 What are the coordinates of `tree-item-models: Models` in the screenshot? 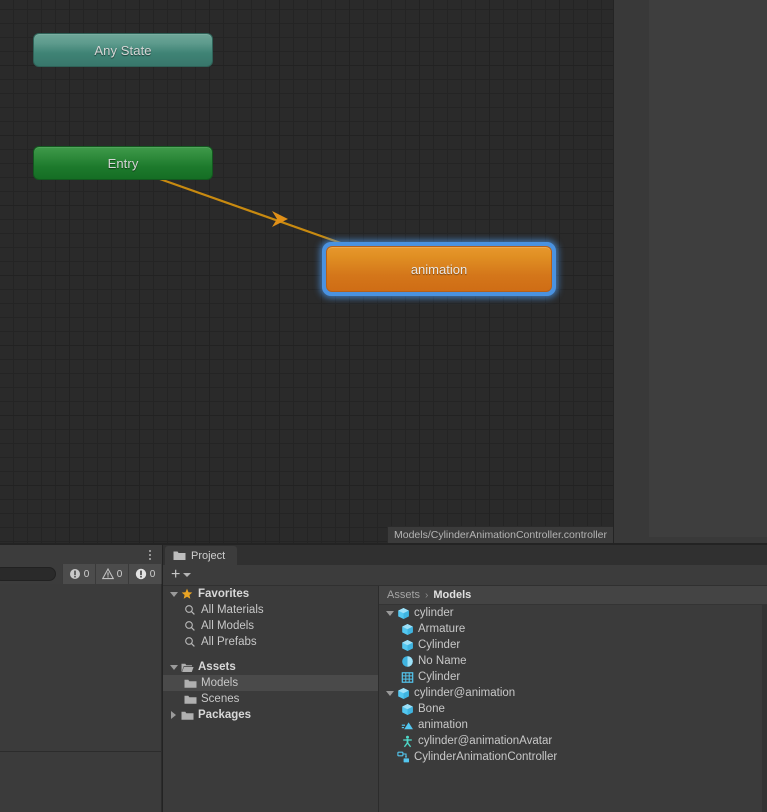 It's located at (270, 683).